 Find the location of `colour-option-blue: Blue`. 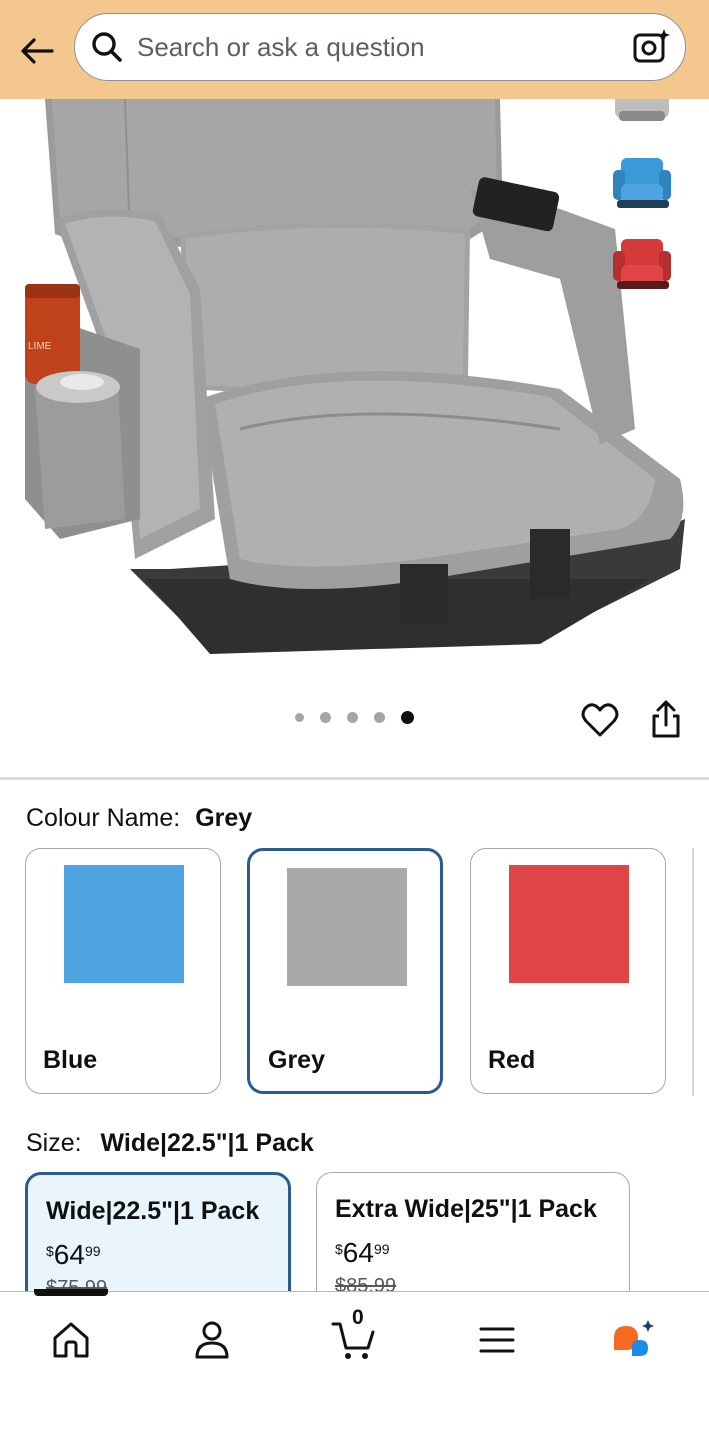

colour-option-blue: Blue is located at coordinates (123, 971).